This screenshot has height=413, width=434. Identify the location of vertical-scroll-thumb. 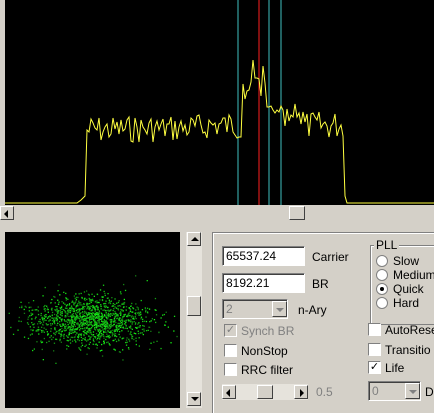
(194, 306).